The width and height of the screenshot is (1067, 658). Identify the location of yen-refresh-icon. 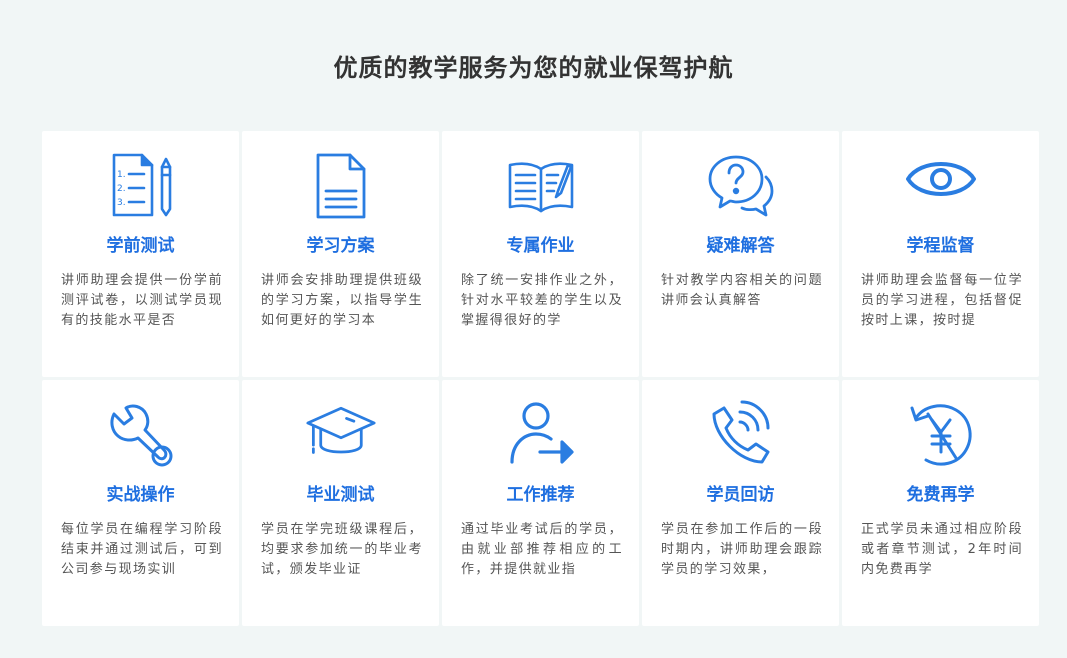
(941, 435).